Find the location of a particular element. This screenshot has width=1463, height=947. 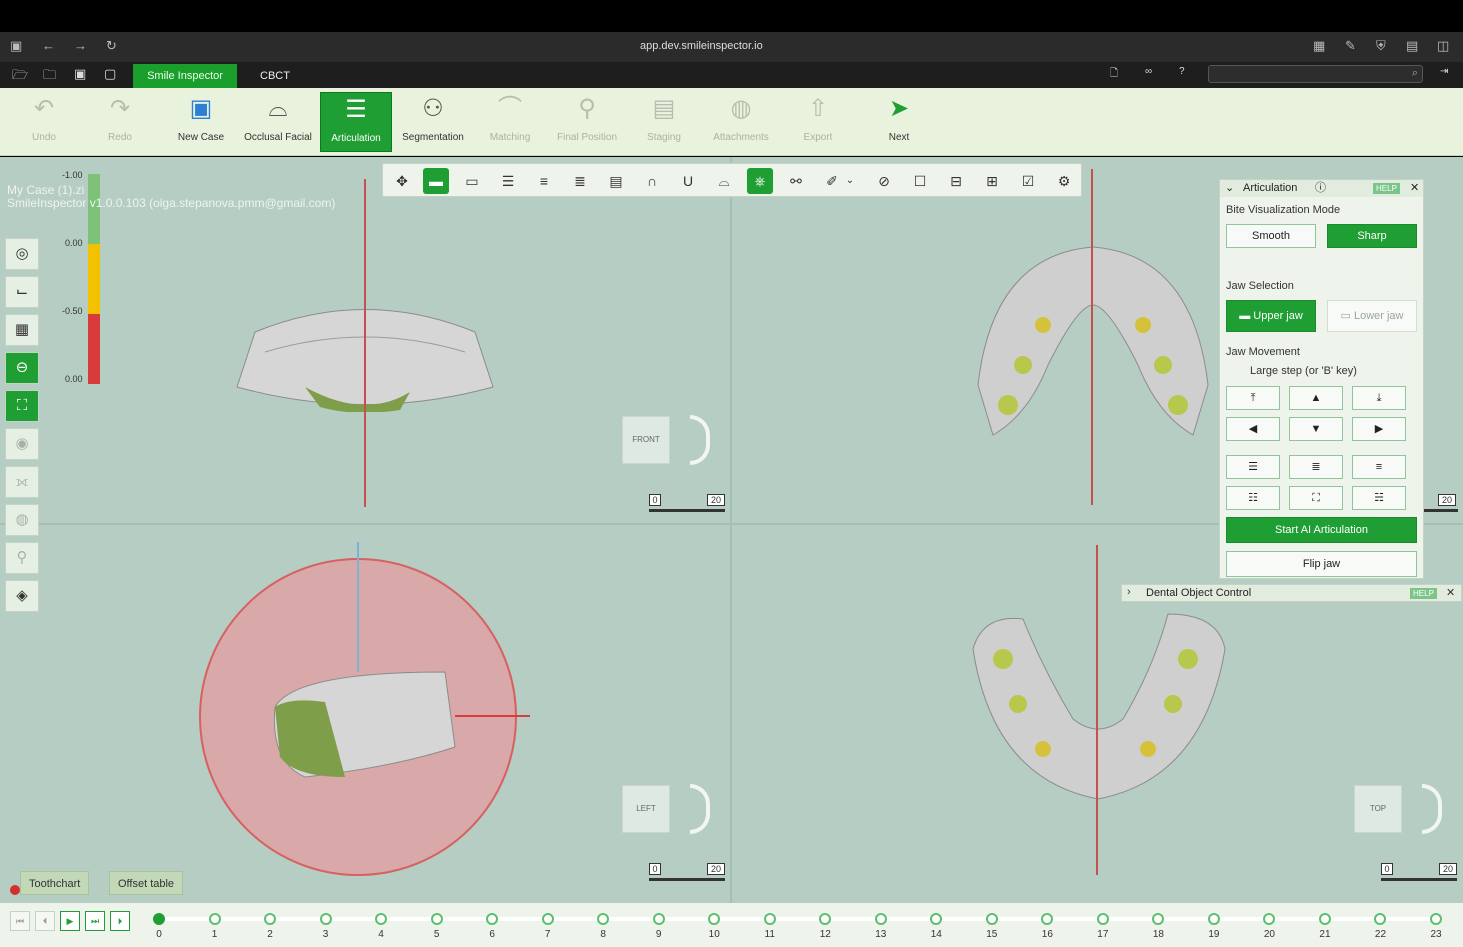

next-button: ➤ Next is located at coordinates (899, 122).